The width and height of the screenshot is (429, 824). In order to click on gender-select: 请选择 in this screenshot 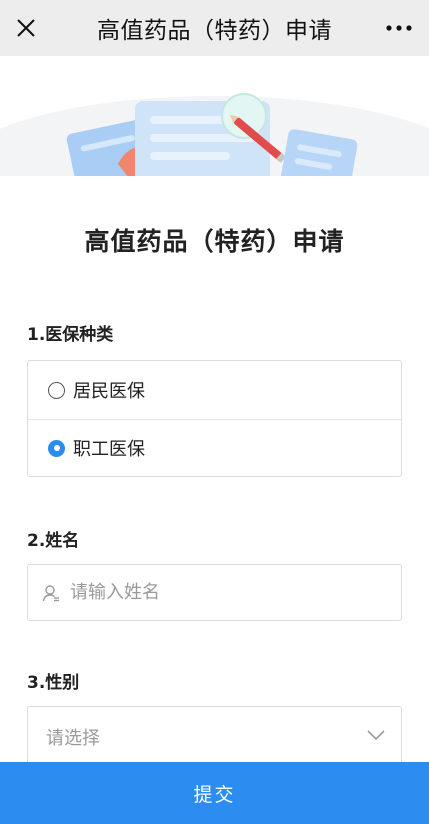, I will do `click(214, 736)`.